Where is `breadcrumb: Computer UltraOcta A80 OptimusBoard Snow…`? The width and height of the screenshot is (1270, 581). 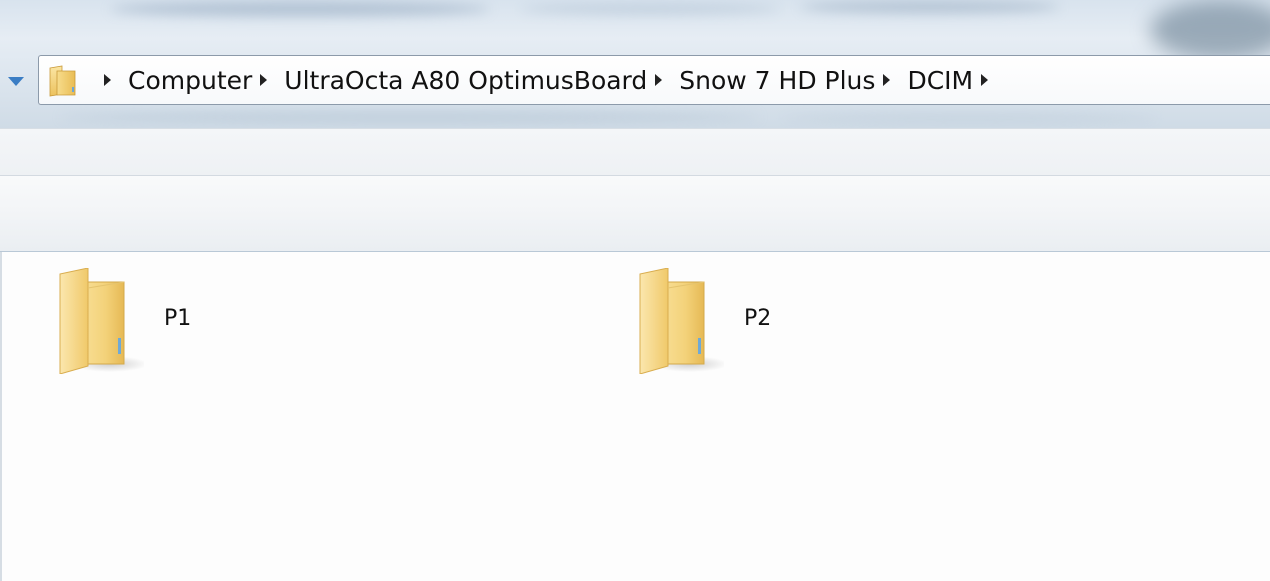
breadcrumb: Computer UltraOcta A80 OptimusBoard Snow… is located at coordinates (550, 80).